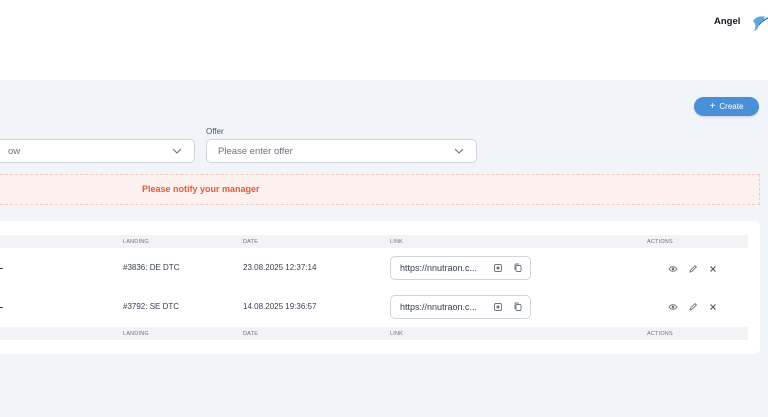 Image resolution: width=768 pixels, height=417 pixels. Describe the element at coordinates (151, 267) in the screenshot. I see `row-landing: #3836: DE DTC` at that location.